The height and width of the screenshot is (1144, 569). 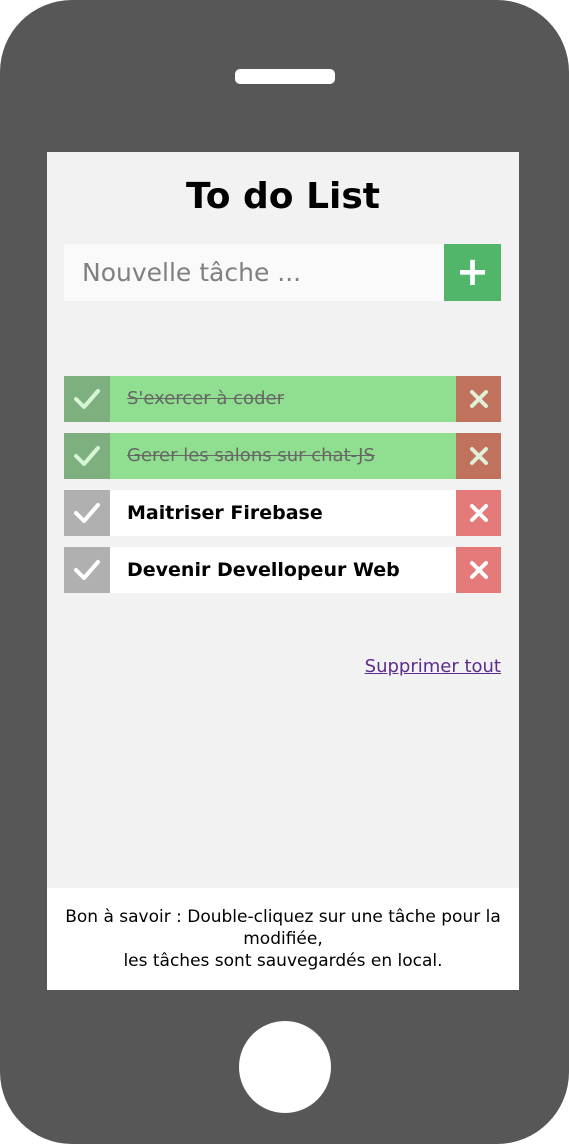 I want to click on task-label: S'exercer à coder, so click(x=205, y=399).